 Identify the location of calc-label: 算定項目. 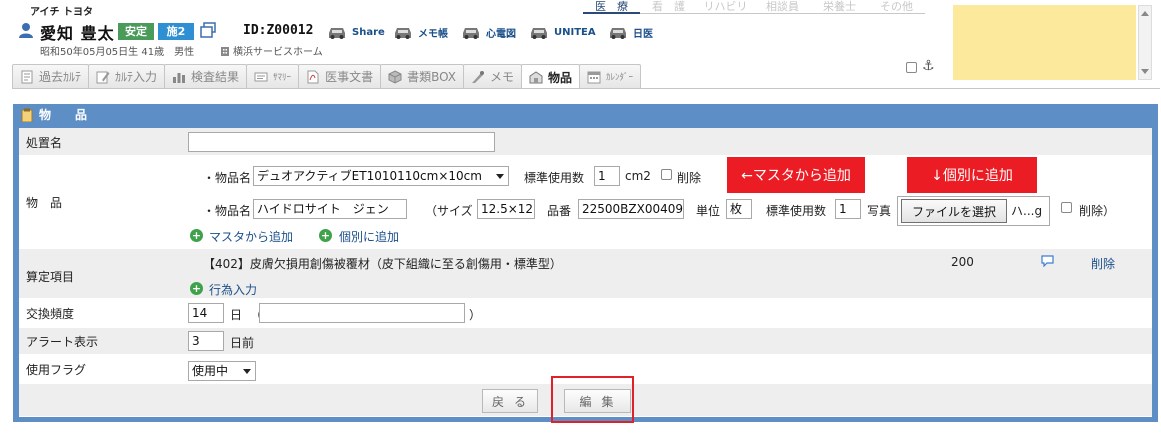
(50, 277).